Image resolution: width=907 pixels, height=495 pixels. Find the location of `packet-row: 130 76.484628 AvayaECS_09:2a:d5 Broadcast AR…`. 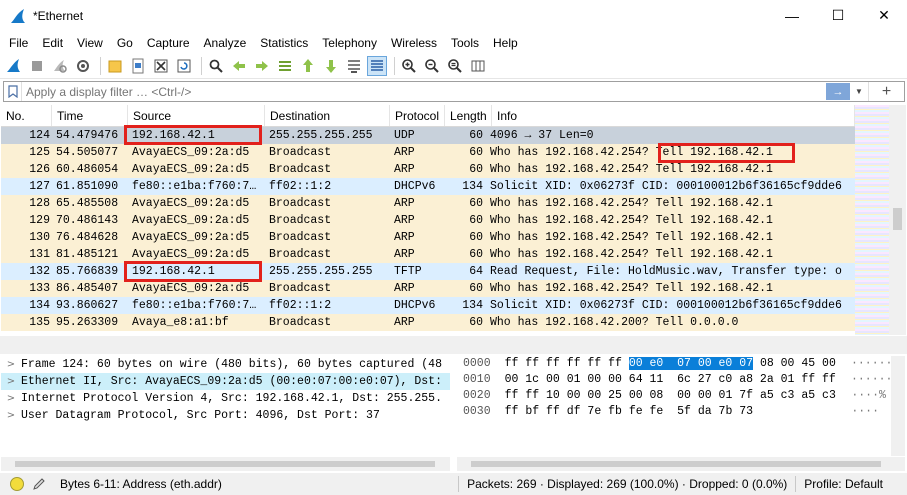

packet-row: 130 76.484628 AvayaECS_09:2a:d5 Broadcast AR… is located at coordinates (428, 237).